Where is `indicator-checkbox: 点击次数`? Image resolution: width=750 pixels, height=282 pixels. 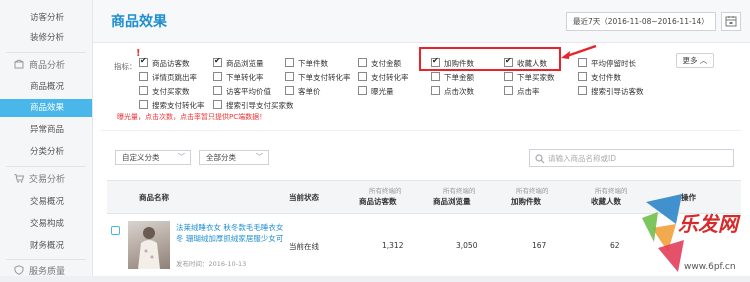
indicator-checkbox: 点击次数 is located at coordinates (452, 91).